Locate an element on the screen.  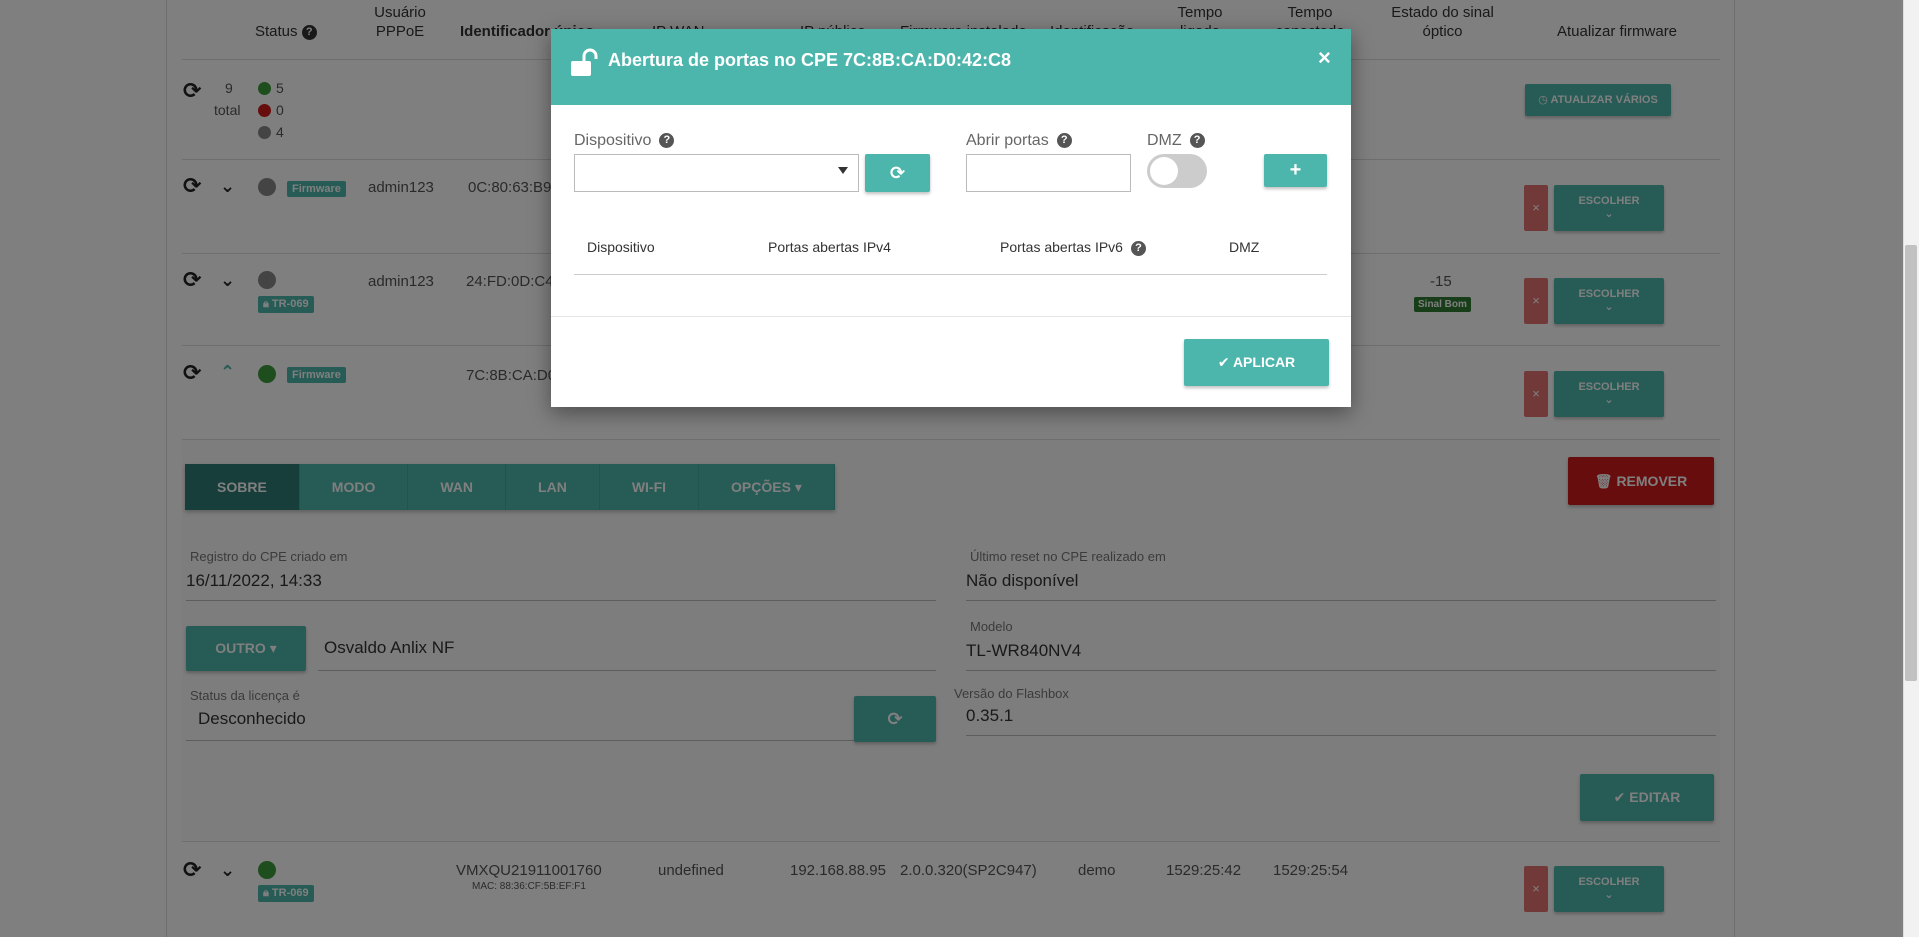
refresh-devices-button: ⟳ is located at coordinates (897, 173).